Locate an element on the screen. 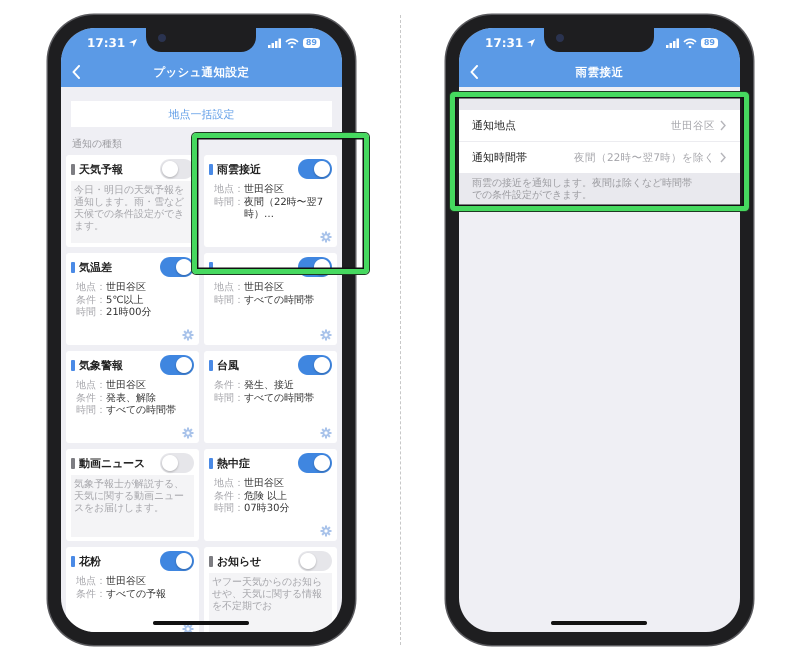 The width and height of the screenshot is (800, 660). detail-value: 危険 以上 is located at coordinates (266, 496).